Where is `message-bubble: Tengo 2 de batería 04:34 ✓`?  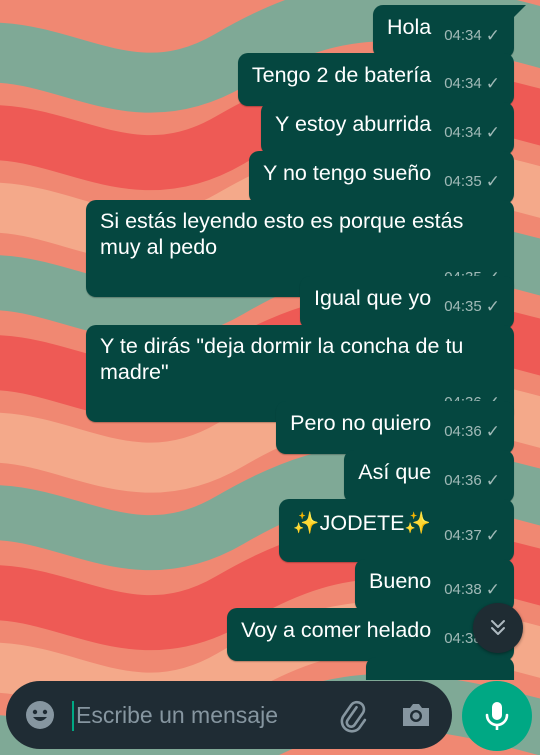 message-bubble: Tengo 2 de batería 04:34 ✓ is located at coordinates (375, 79).